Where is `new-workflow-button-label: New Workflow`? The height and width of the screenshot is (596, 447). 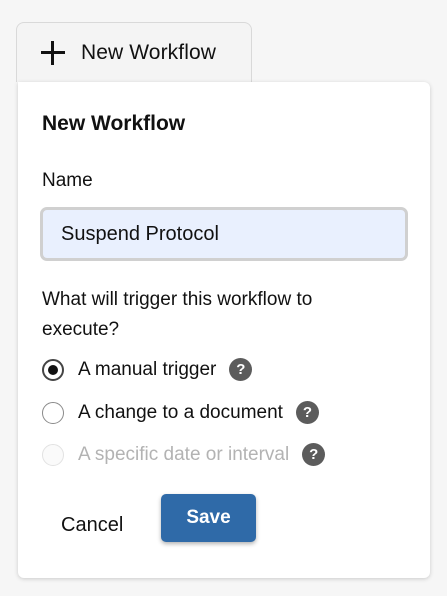
new-workflow-button-label: New Workflow is located at coordinates (149, 52).